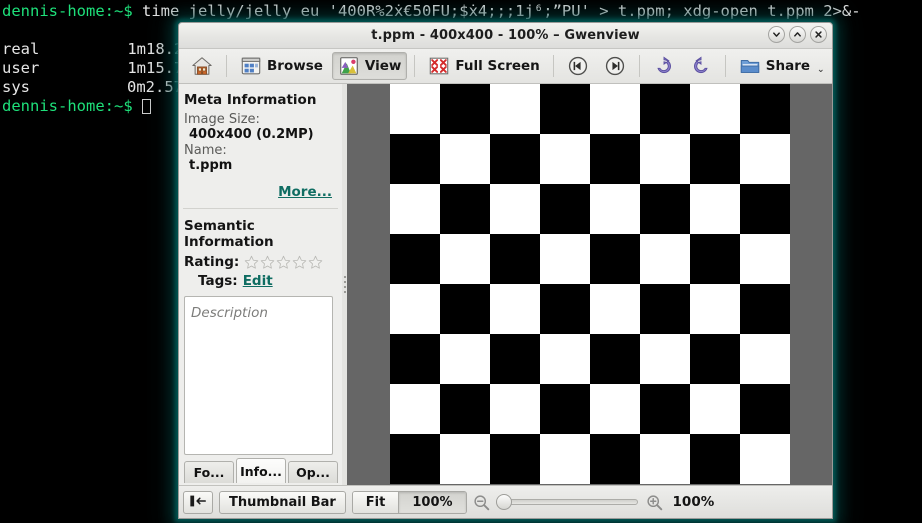  What do you see at coordinates (212, 262) in the screenshot?
I see `rating-label: Rating:` at bounding box center [212, 262].